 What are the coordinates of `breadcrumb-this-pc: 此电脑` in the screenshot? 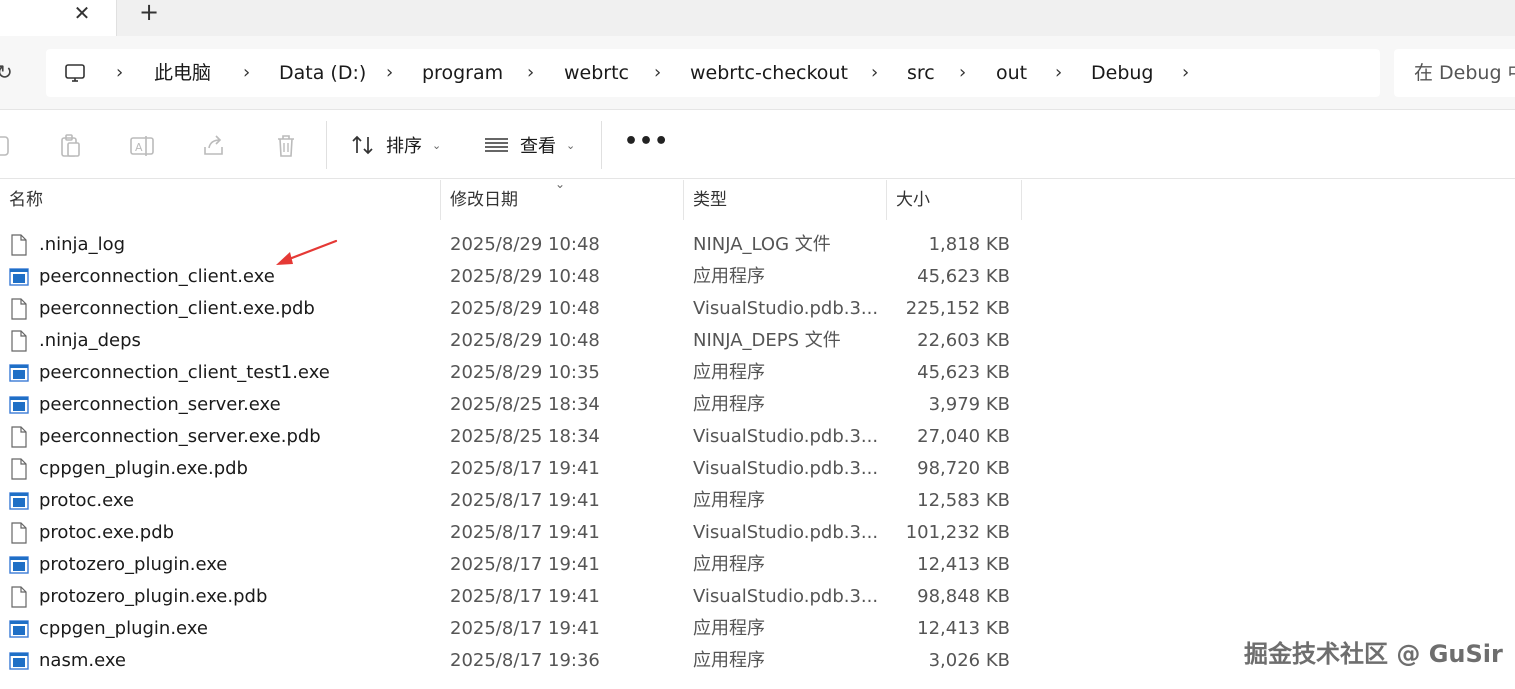 It's located at (182, 73).